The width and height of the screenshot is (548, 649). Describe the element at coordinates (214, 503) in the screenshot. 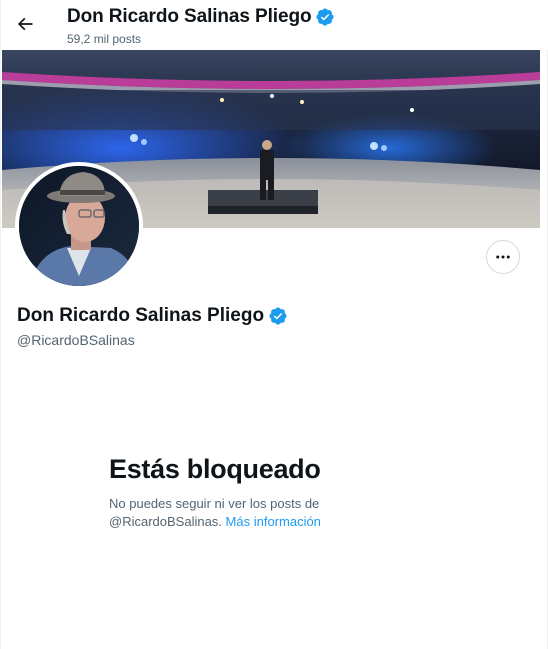

I see `blocked-line-1: No puedes seguir ni ver los posts de` at that location.